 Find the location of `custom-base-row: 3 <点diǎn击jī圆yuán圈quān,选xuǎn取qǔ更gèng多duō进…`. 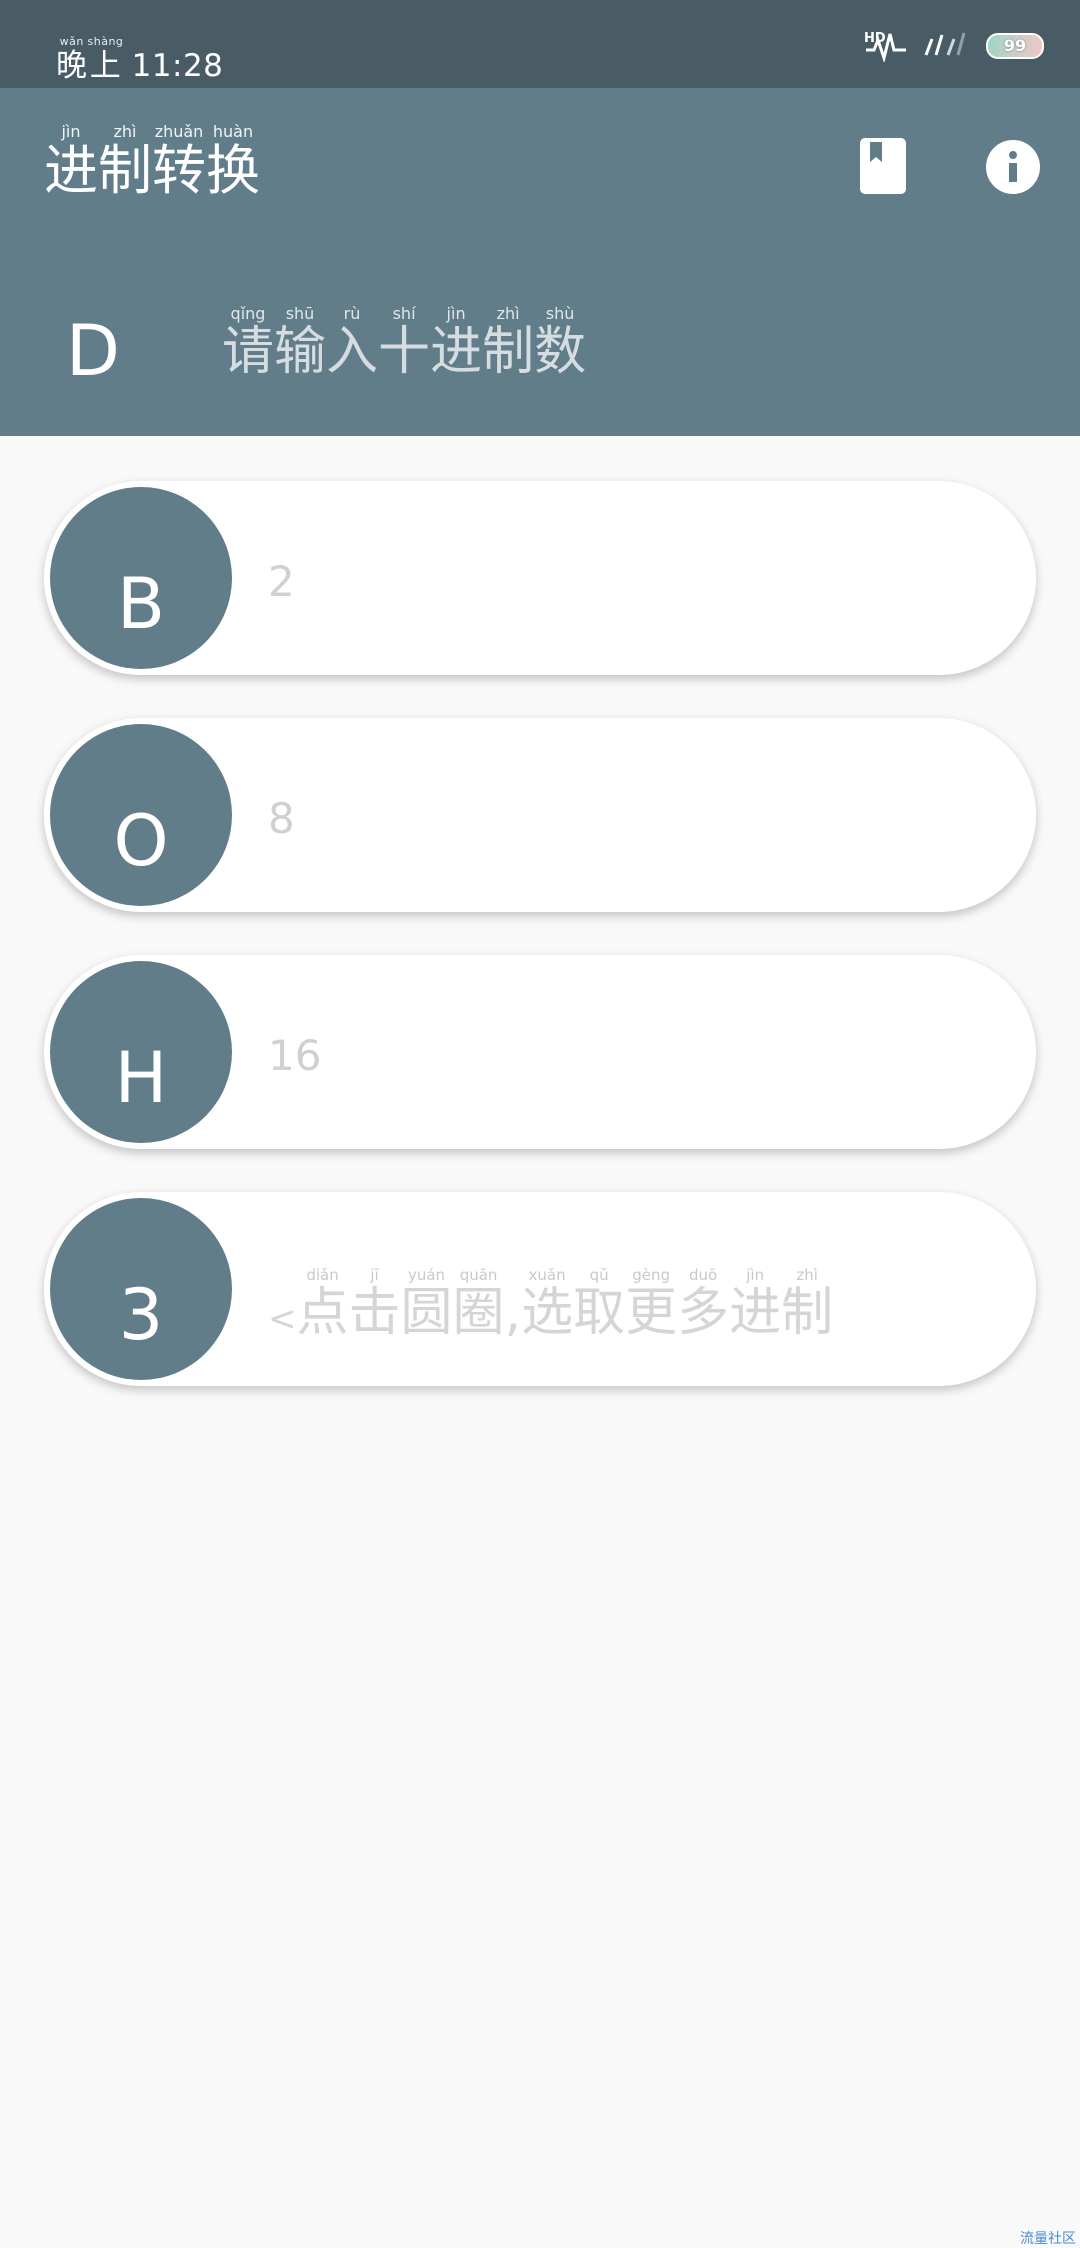

custom-base-row: 3 <点diǎn击jī圆yuán圈quān,选xuǎn取qǔ更gèng多duō进… is located at coordinates (540, 1289).